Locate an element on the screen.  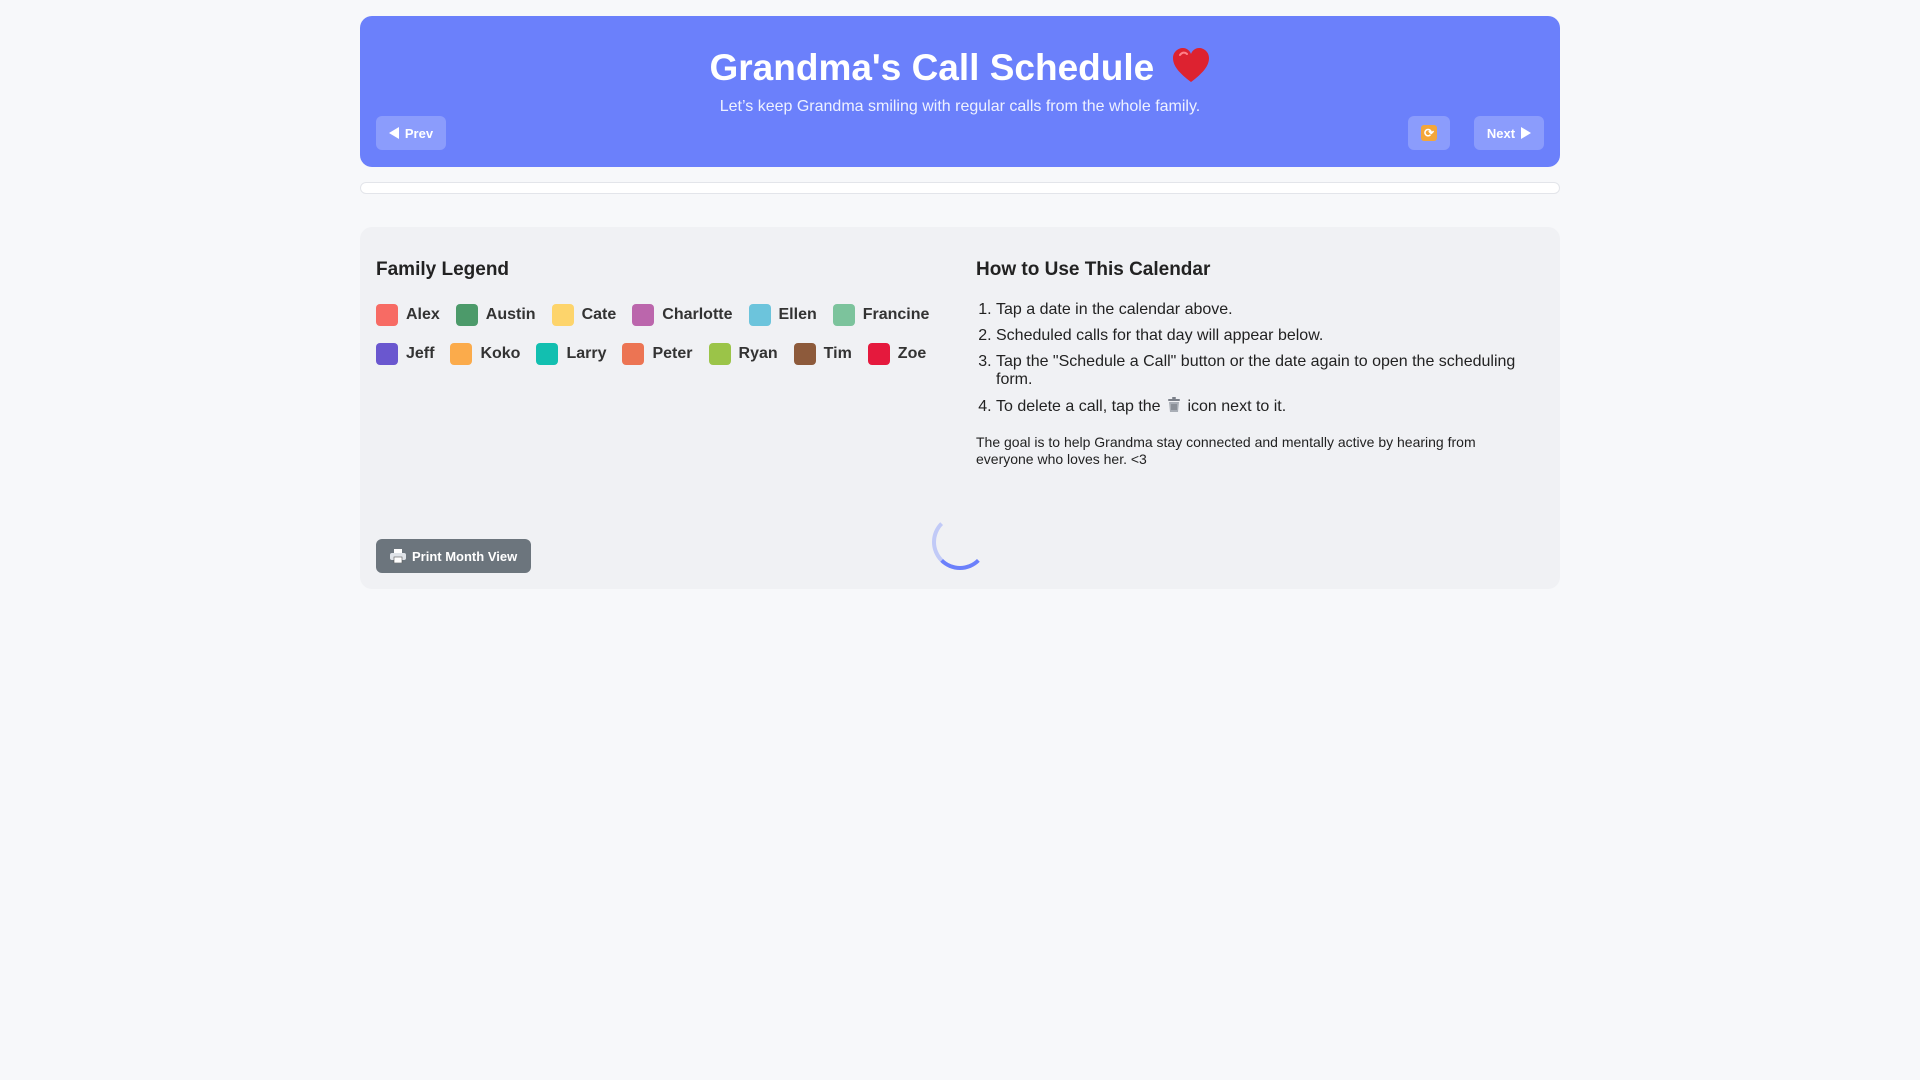
page-title-text: Grandma's Call Schedule is located at coordinates (932, 67).